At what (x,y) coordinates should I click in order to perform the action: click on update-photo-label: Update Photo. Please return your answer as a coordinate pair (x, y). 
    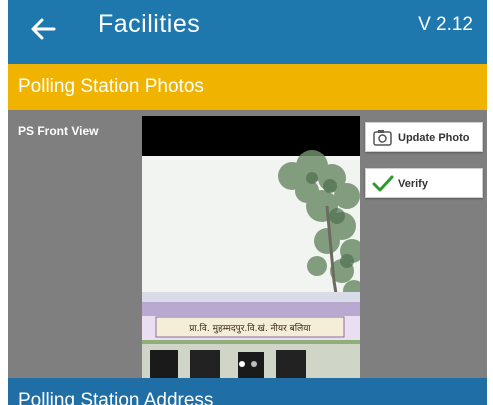
    Looking at the image, I should click on (434, 138).